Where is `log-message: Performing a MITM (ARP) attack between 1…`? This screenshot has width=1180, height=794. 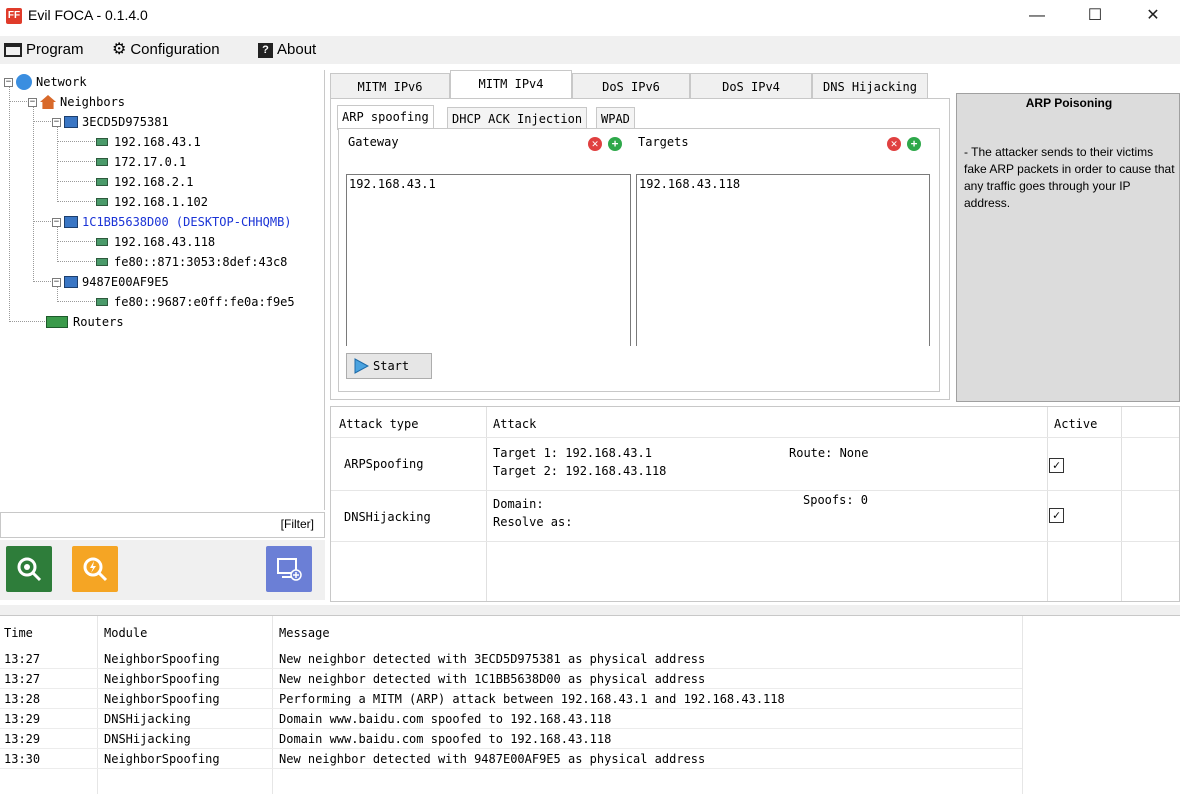
log-message: Performing a MITM (ARP) attack between 1… is located at coordinates (532, 699).